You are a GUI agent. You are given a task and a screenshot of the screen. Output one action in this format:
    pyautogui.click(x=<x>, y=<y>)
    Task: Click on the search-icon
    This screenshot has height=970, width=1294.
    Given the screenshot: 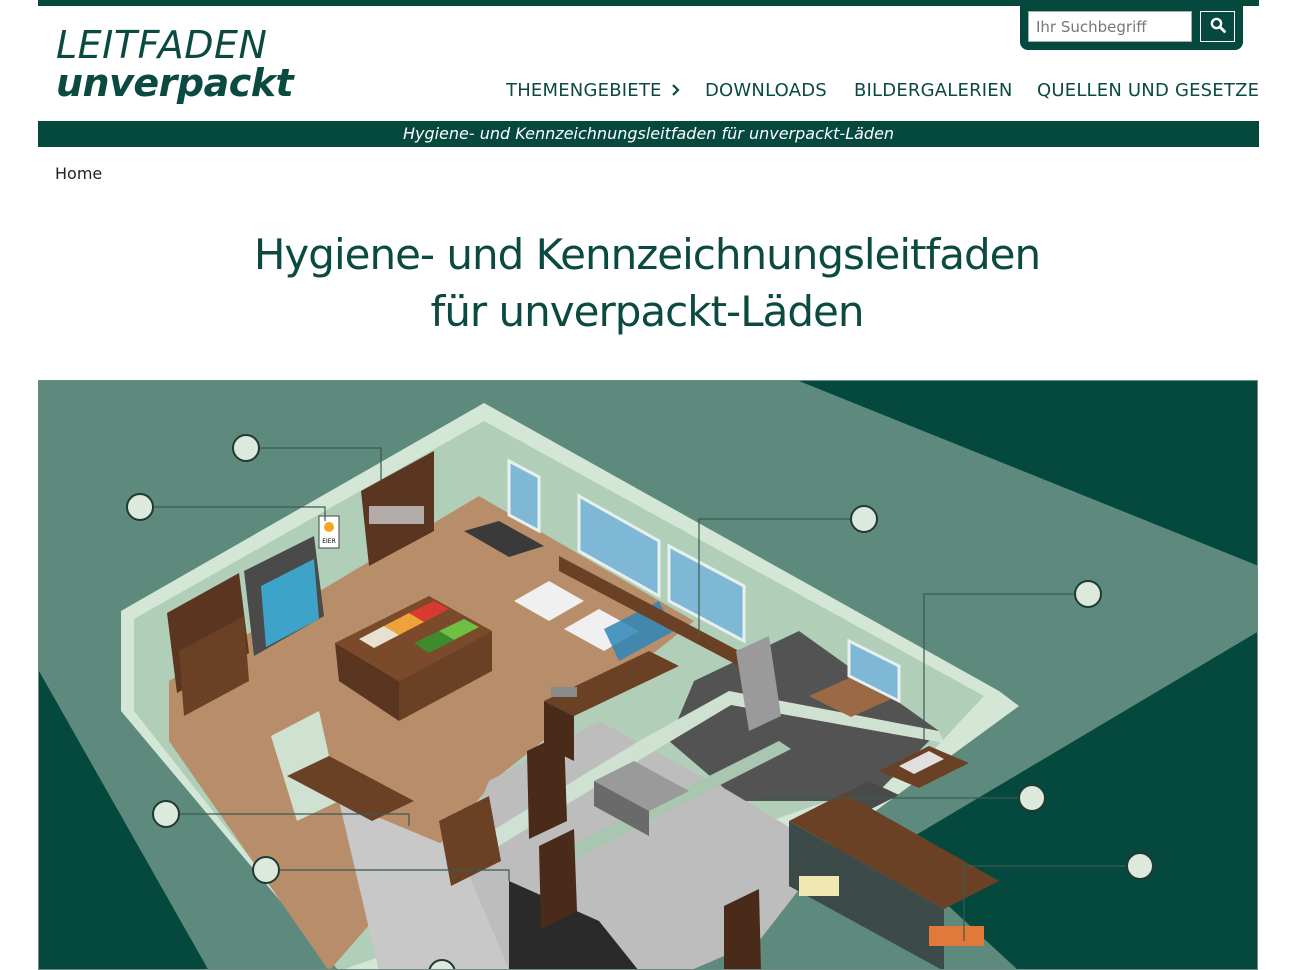 What is the action you would take?
    pyautogui.click(x=1218, y=27)
    